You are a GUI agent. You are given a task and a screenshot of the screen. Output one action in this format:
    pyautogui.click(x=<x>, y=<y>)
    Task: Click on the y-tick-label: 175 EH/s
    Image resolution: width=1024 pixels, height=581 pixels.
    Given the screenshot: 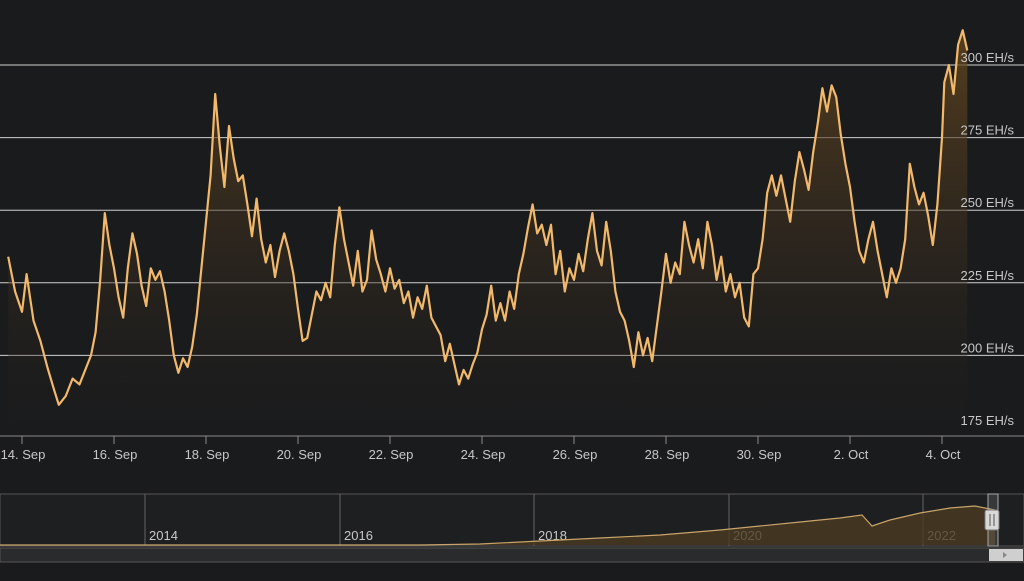 What is the action you would take?
    pyautogui.click(x=988, y=420)
    